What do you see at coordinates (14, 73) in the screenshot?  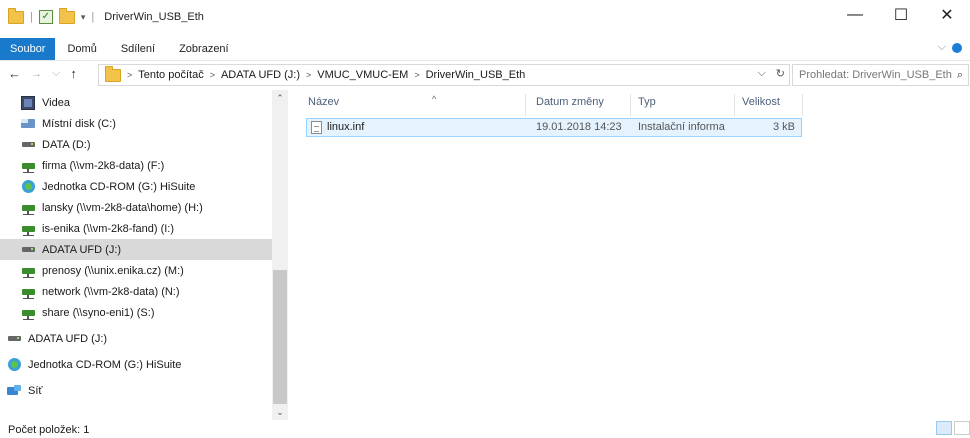 I see `back-button: ←` at bounding box center [14, 73].